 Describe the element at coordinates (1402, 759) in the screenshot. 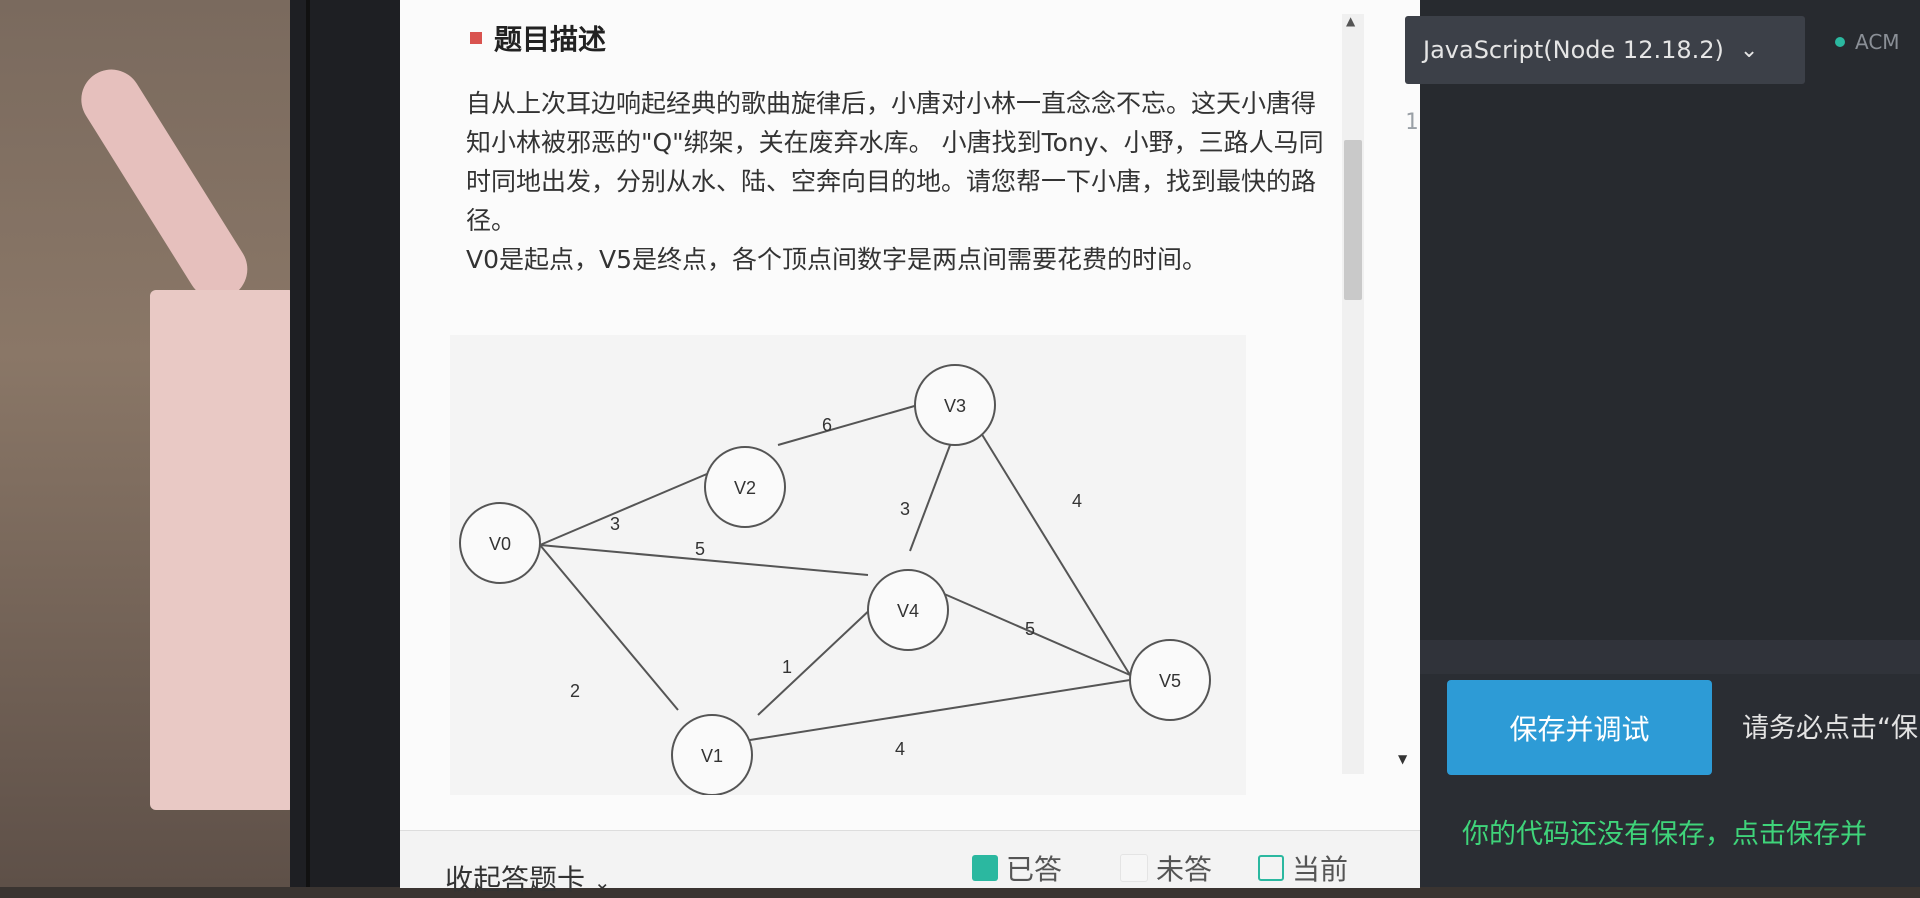

I see `scroll-down-icon: ▼` at that location.